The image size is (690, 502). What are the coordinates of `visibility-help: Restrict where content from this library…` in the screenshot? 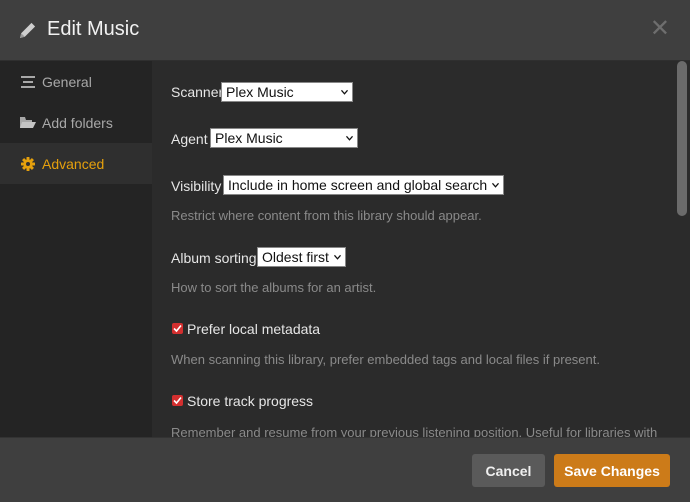 It's located at (326, 215).